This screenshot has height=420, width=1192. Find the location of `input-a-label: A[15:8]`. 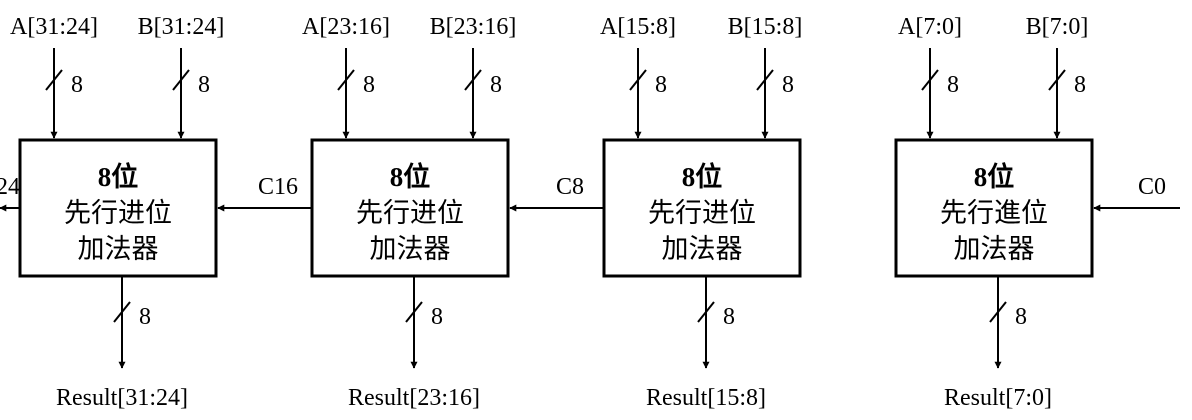

input-a-label: A[15:8] is located at coordinates (638, 27).